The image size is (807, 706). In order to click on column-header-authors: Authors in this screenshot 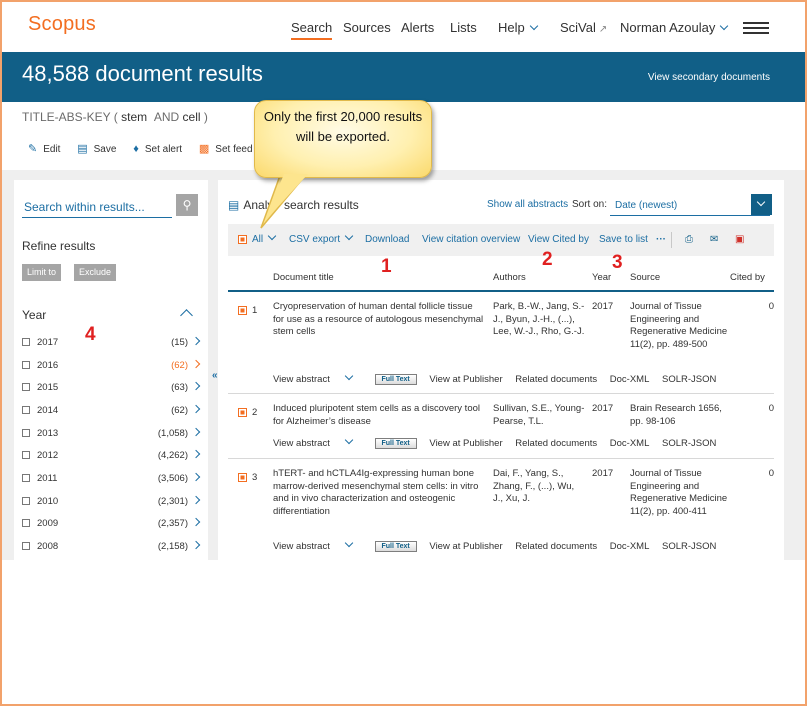, I will do `click(509, 277)`.